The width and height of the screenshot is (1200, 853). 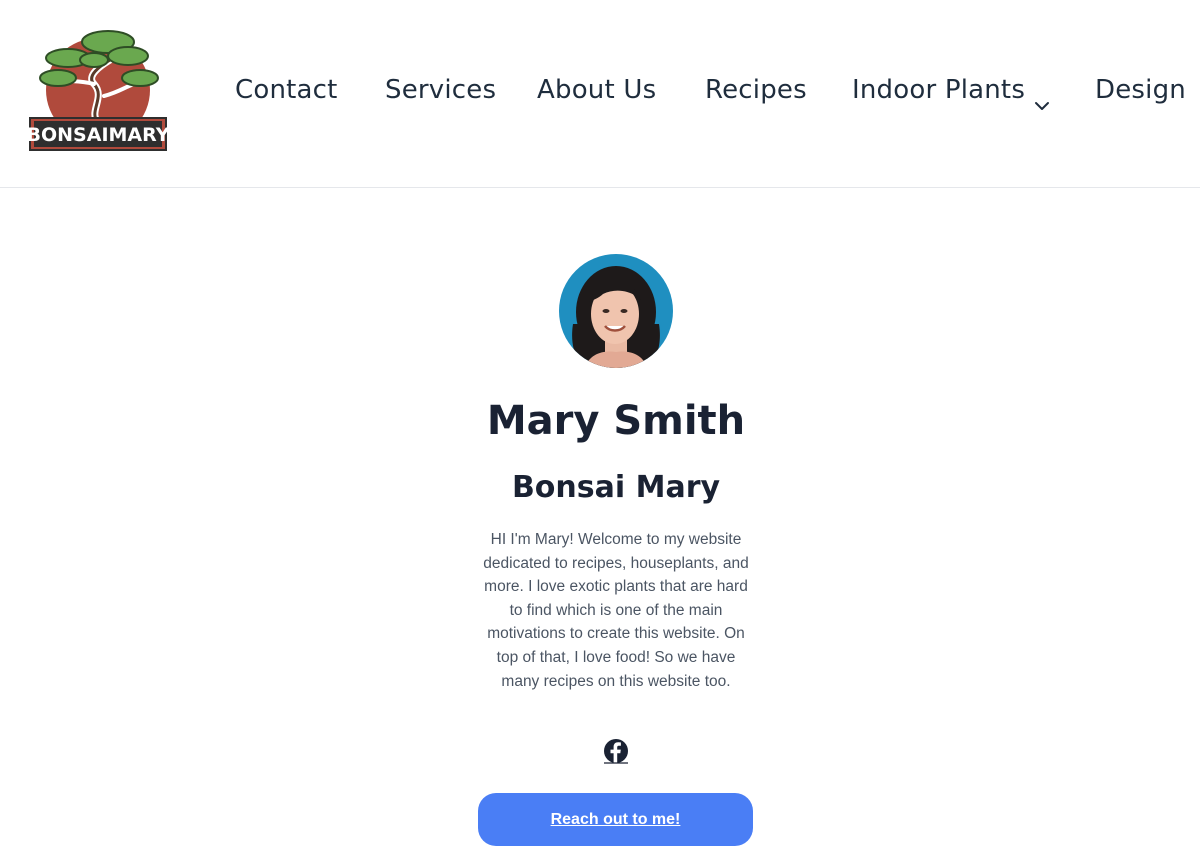 I want to click on nav-item-contact: Contact, so click(x=286, y=90).